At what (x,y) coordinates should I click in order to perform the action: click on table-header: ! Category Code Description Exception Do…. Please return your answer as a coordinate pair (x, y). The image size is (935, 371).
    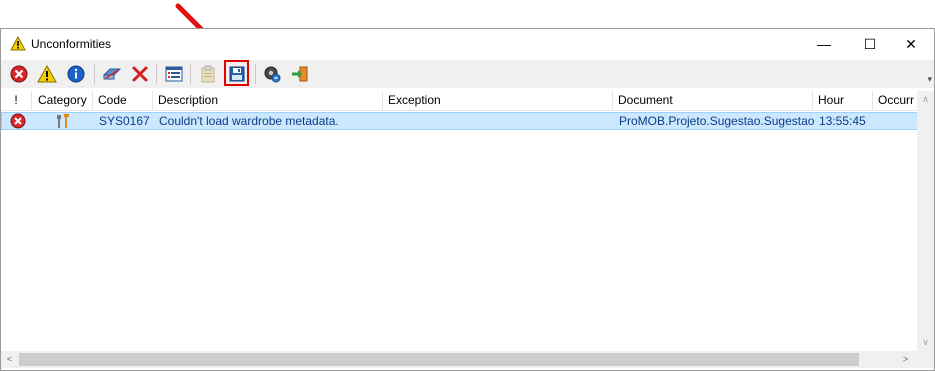
    Looking at the image, I should click on (459, 101).